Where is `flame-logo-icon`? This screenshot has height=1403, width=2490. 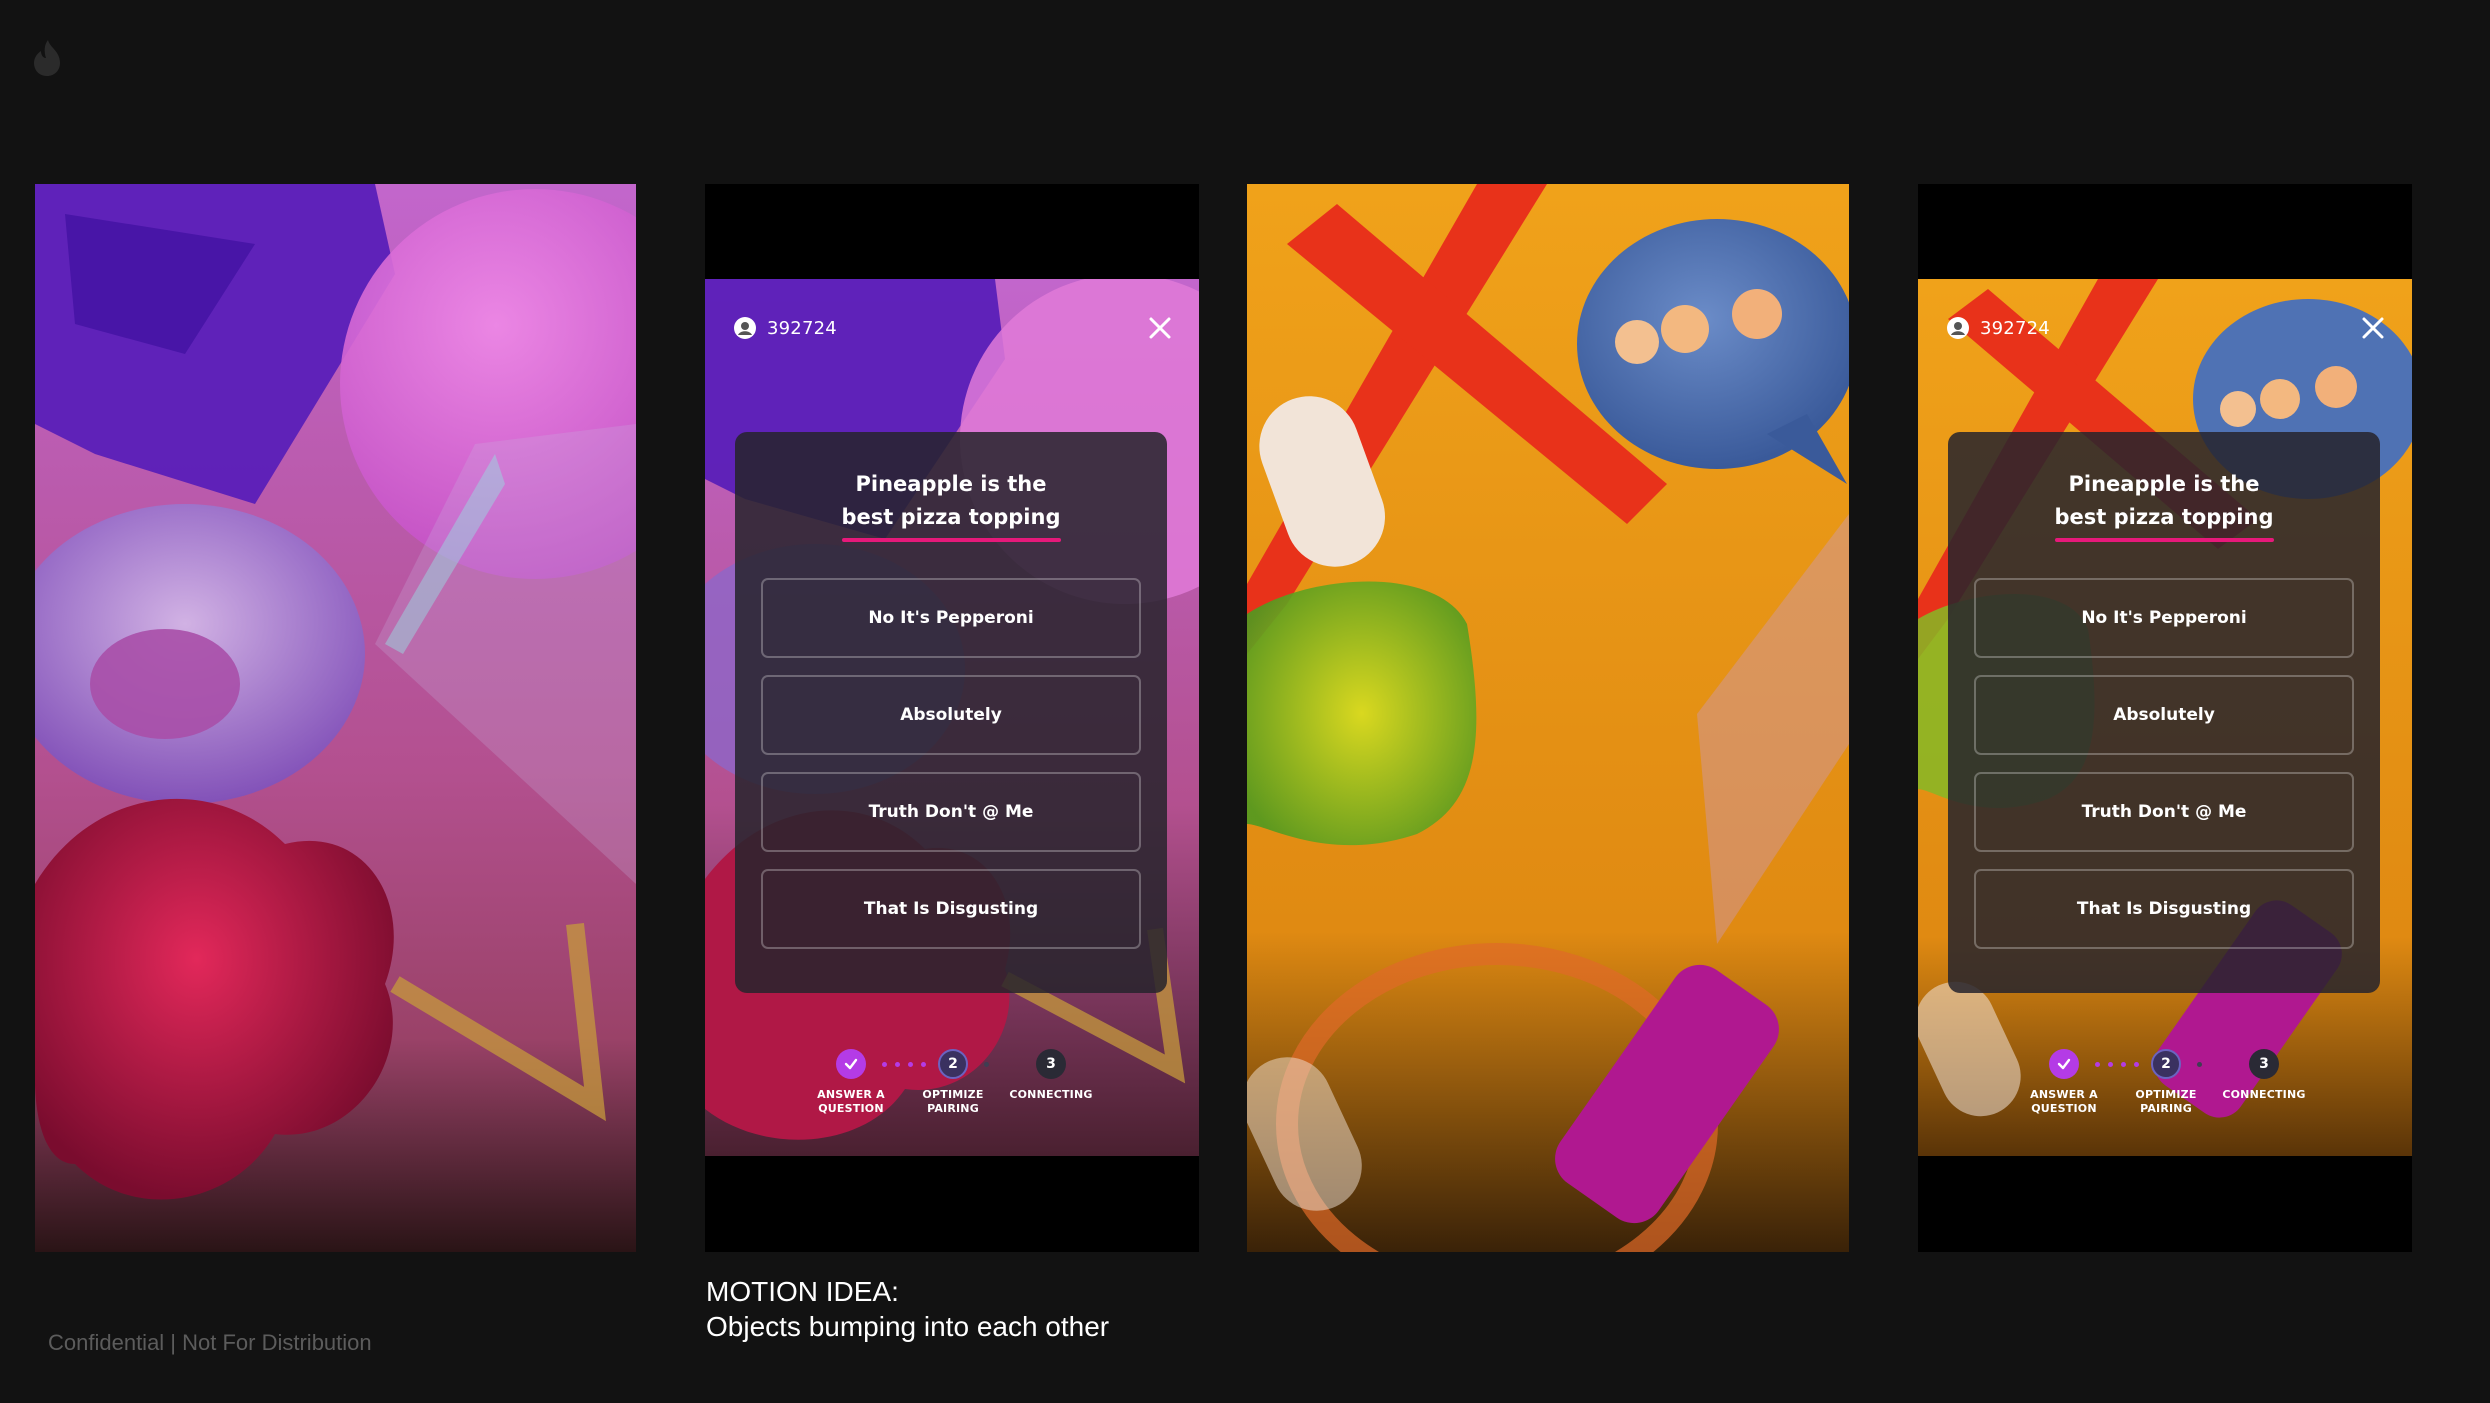 flame-logo-icon is located at coordinates (47, 58).